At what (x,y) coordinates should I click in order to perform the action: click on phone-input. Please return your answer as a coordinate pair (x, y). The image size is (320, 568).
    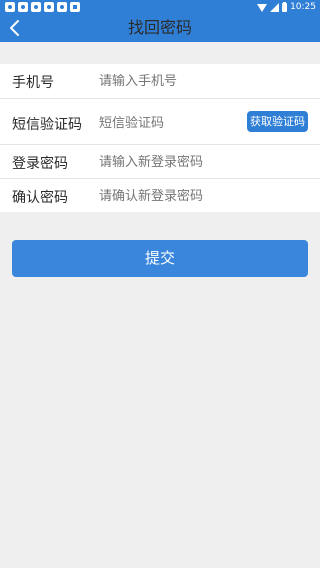
    Looking at the image, I should click on (199, 81).